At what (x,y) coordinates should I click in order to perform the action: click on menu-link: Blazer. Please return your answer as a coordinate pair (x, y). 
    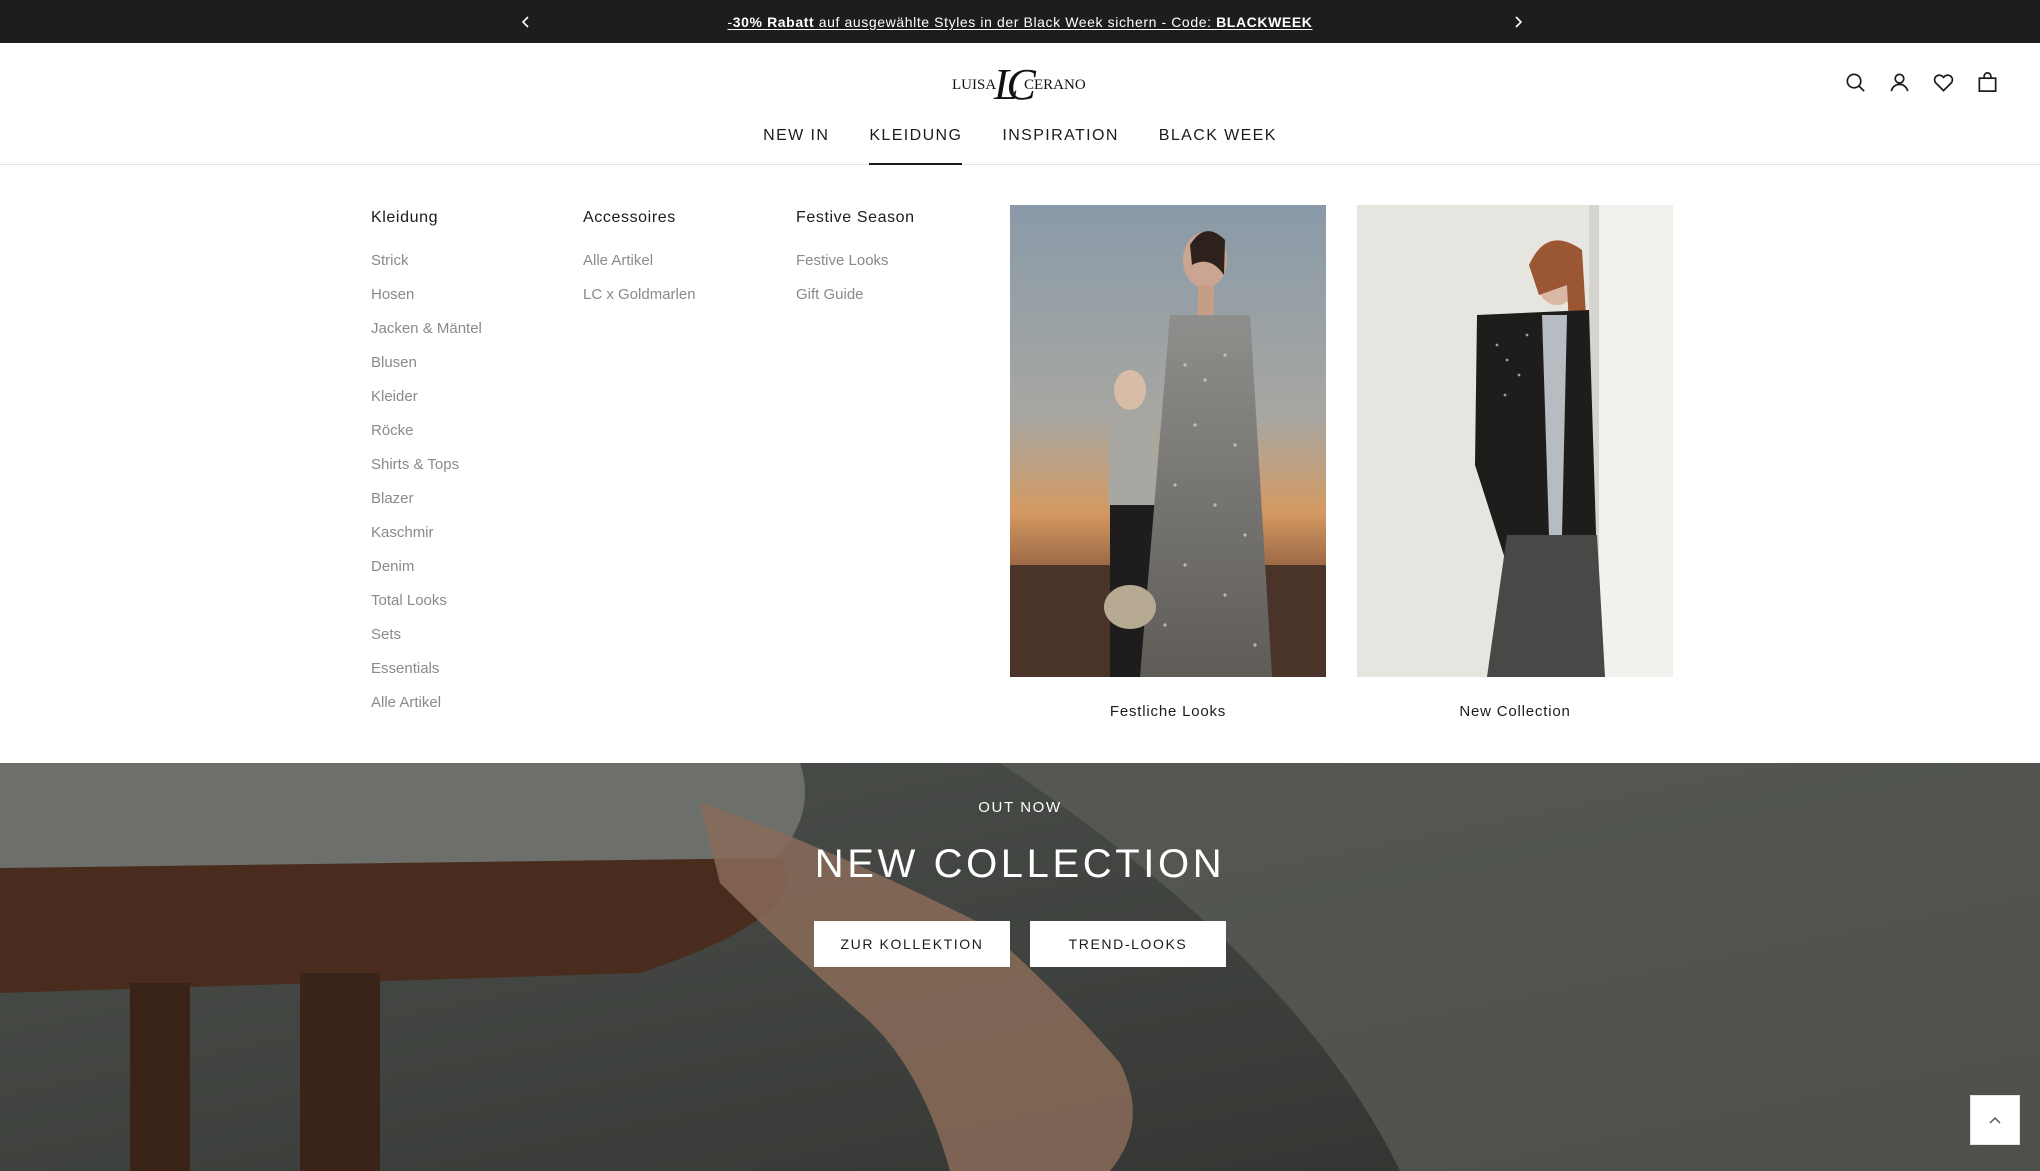
    Looking at the image, I should click on (426, 506).